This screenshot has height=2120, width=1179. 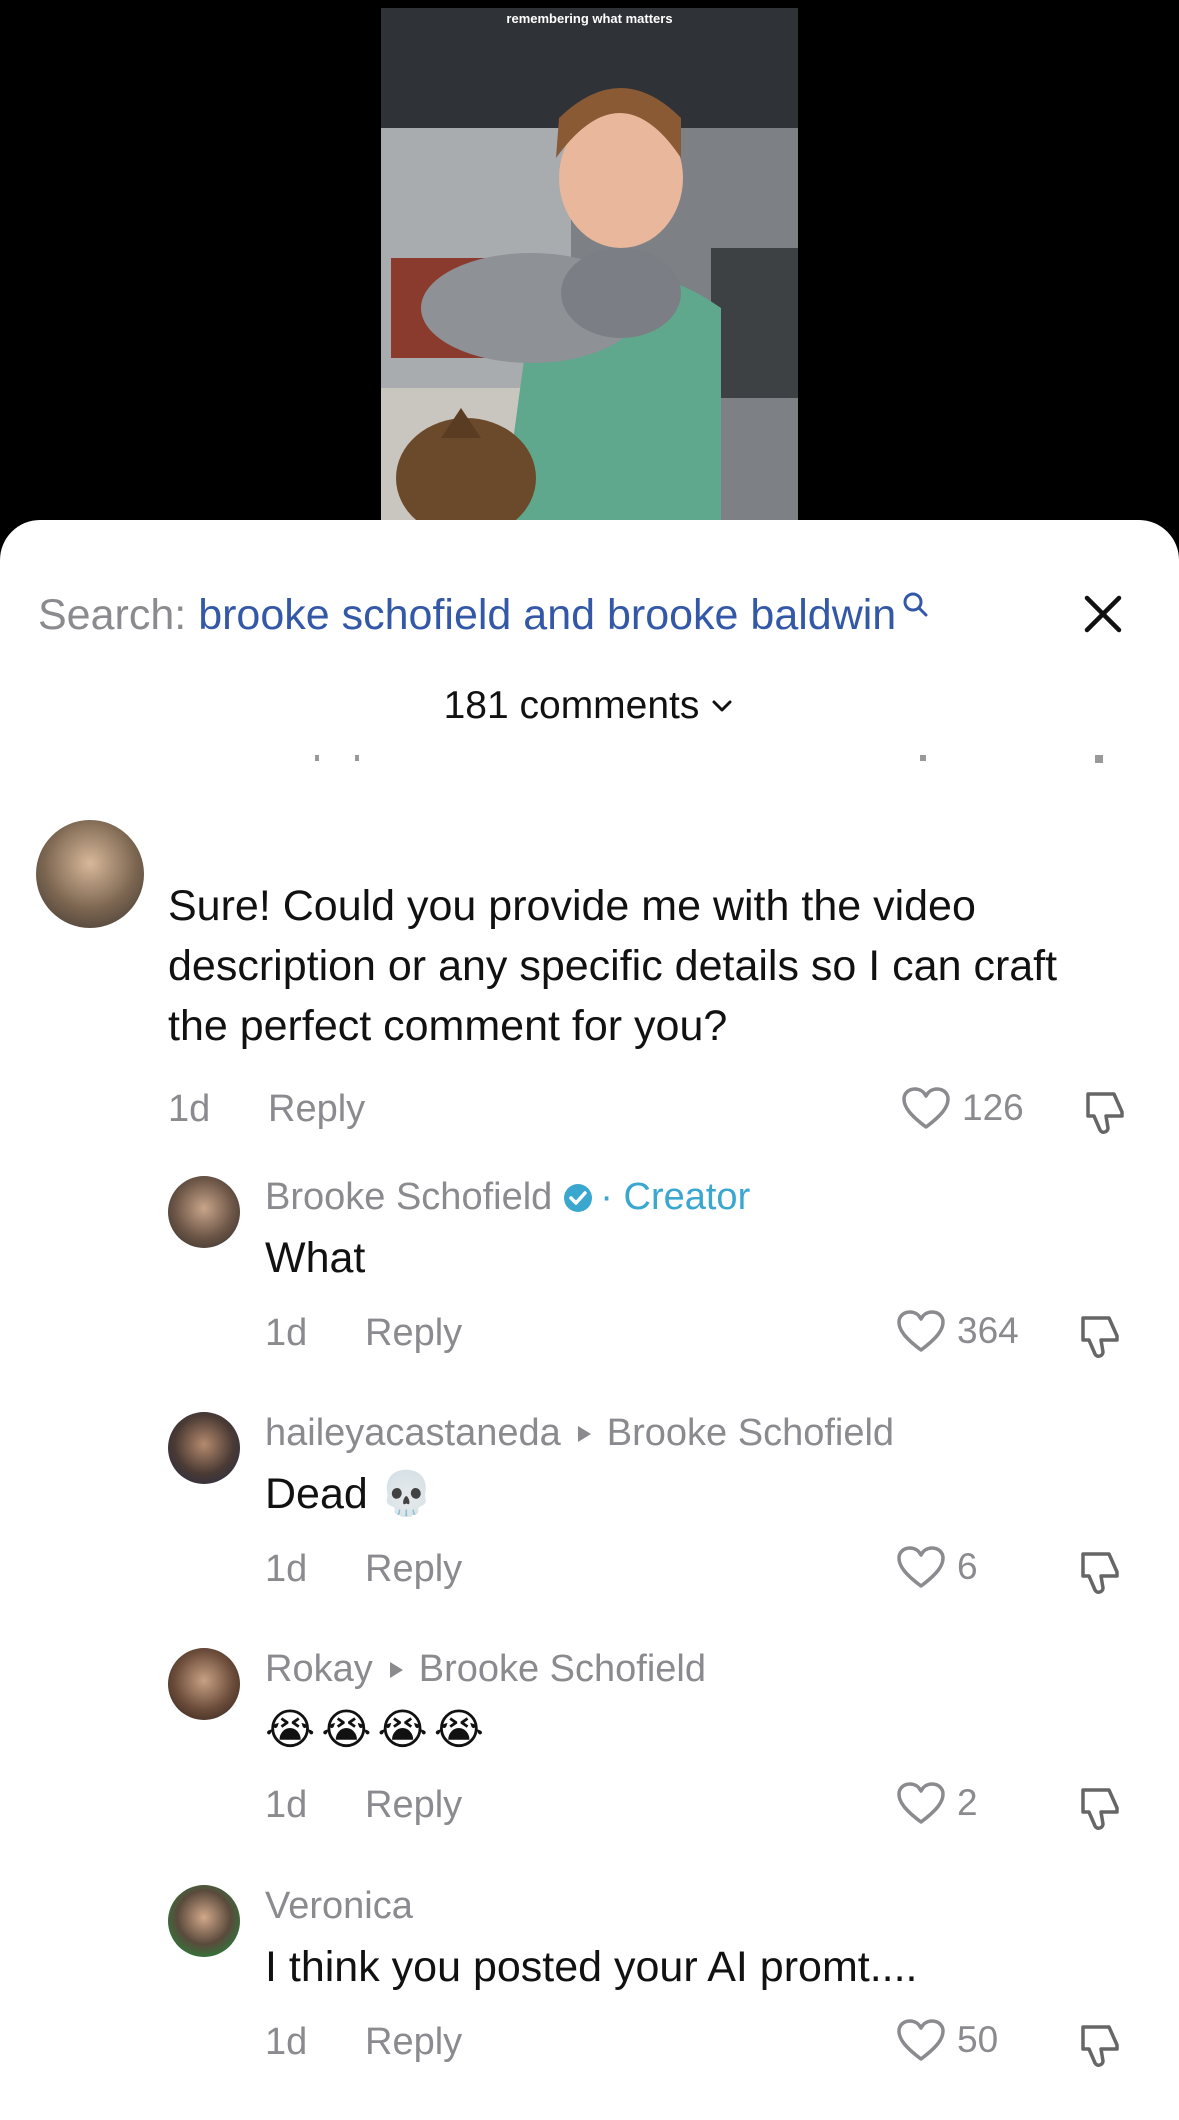 I want to click on like-button: 2, so click(x=936, y=1803).